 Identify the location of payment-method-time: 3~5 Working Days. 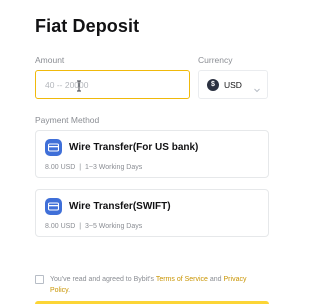
(113, 226).